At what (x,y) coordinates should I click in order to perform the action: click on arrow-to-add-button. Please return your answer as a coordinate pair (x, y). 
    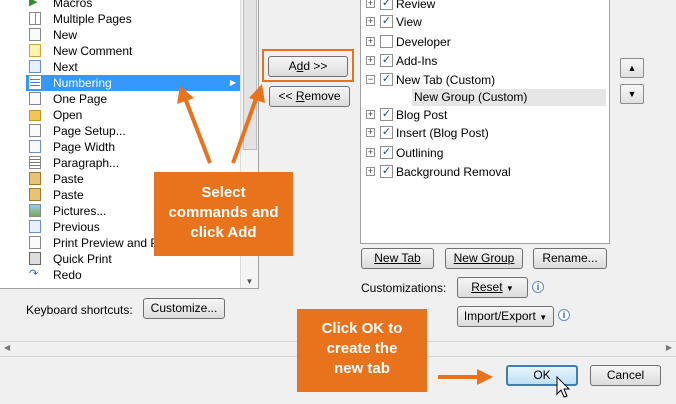
    Looking at the image, I should click on (248, 124).